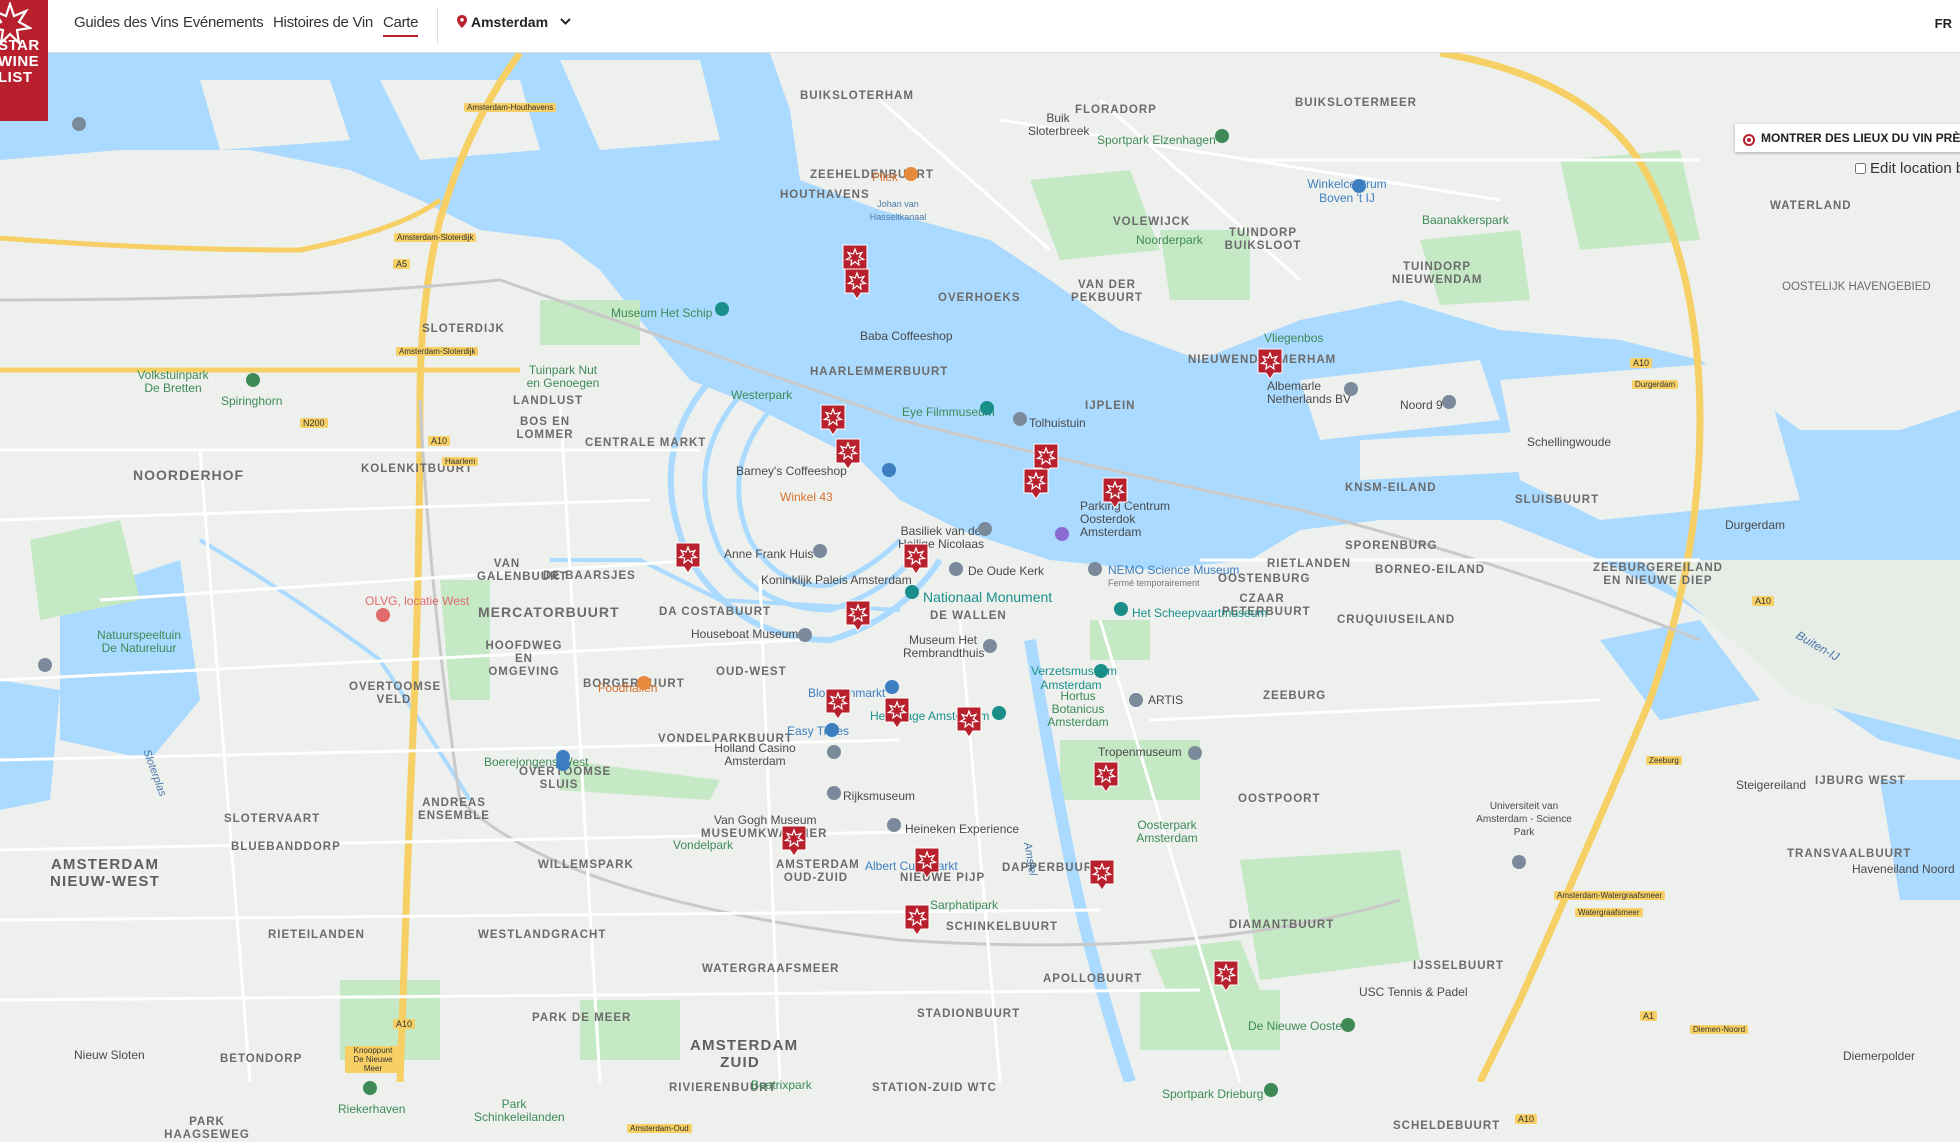  What do you see at coordinates (794, 841) in the screenshot?
I see `wine-venue-museumkwartier` at bounding box center [794, 841].